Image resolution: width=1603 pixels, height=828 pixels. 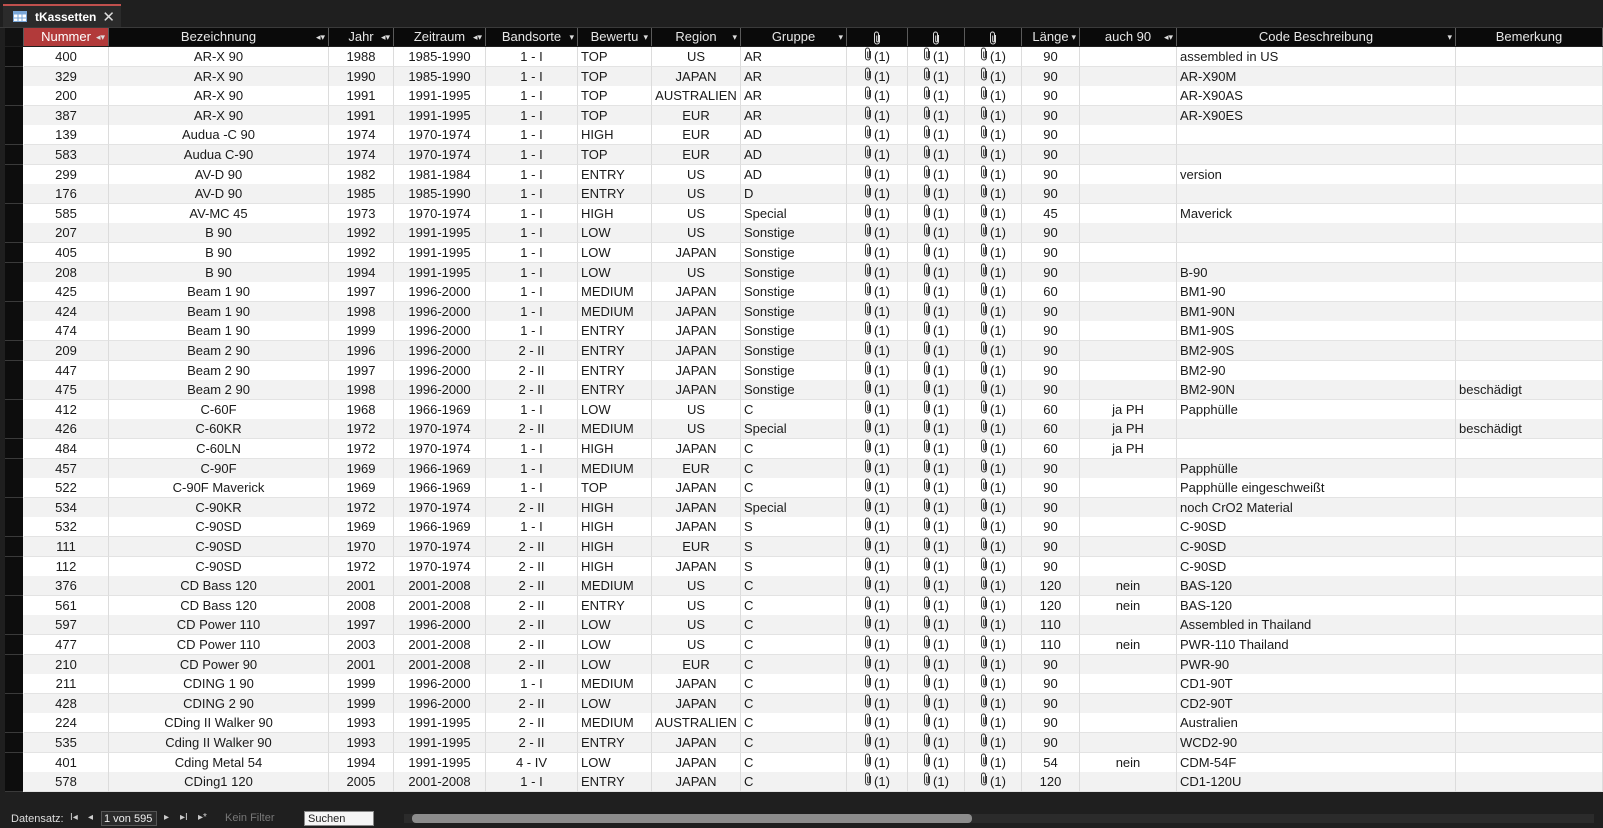 What do you see at coordinates (219, 684) in the screenshot?
I see `table-cell: CDING 1 90` at bounding box center [219, 684].